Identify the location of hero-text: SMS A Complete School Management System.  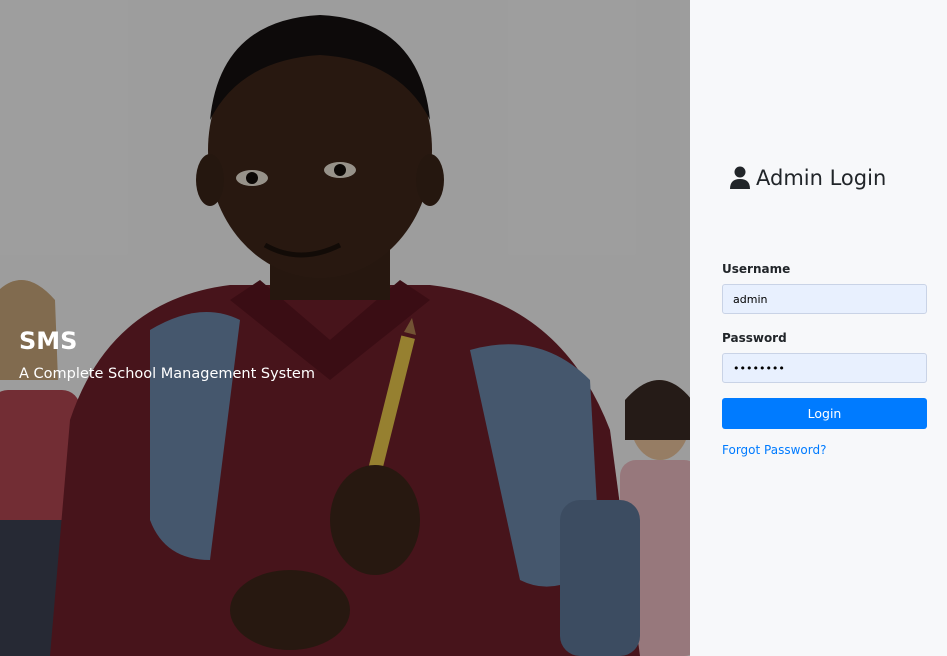
(167, 355).